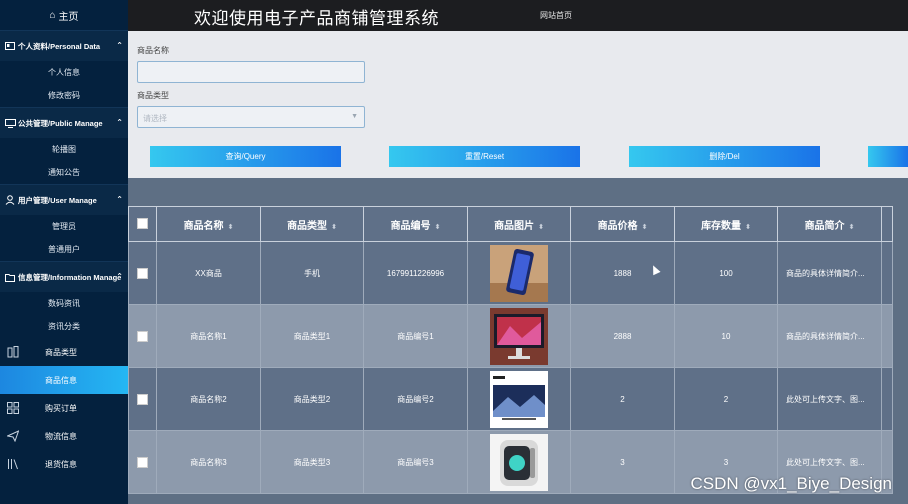 Image resolution: width=908 pixels, height=504 pixels. Describe the element at coordinates (61, 464) in the screenshot. I see `sidebar-item-label: 退货信息` at that location.